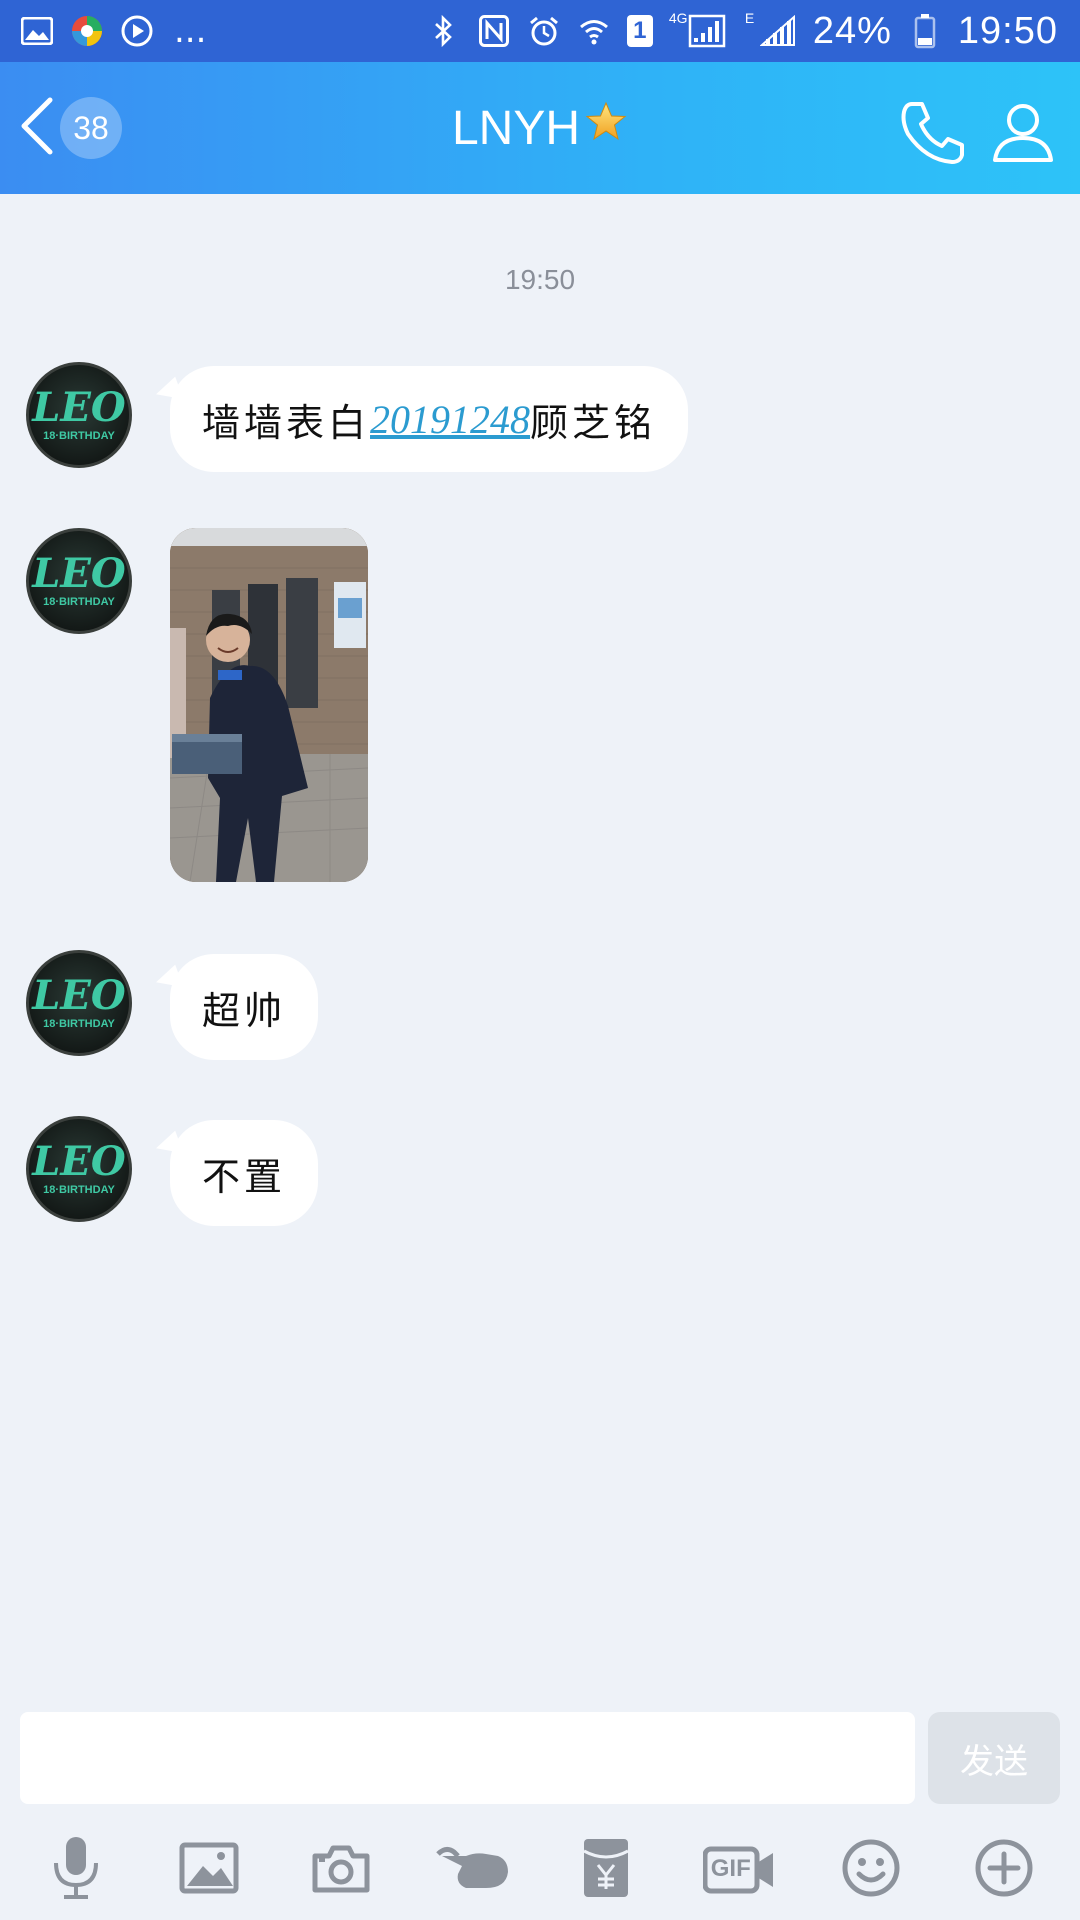 The width and height of the screenshot is (1080, 1920). Describe the element at coordinates (540, 1870) in the screenshot. I see `input-toolbar: GIF` at that location.